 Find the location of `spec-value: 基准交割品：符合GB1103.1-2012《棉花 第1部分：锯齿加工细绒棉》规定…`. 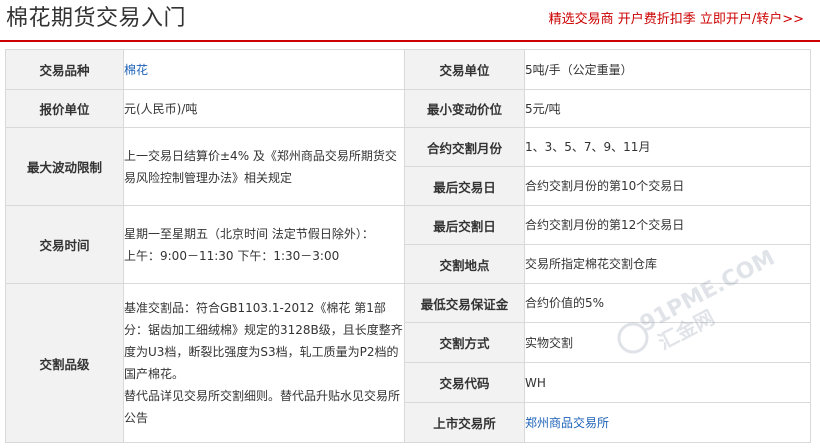

spec-value: 基准交割品：符合GB1103.1-2012《棉花 第1部分：锯齿加工细绒棉》规定… is located at coordinates (264, 363).